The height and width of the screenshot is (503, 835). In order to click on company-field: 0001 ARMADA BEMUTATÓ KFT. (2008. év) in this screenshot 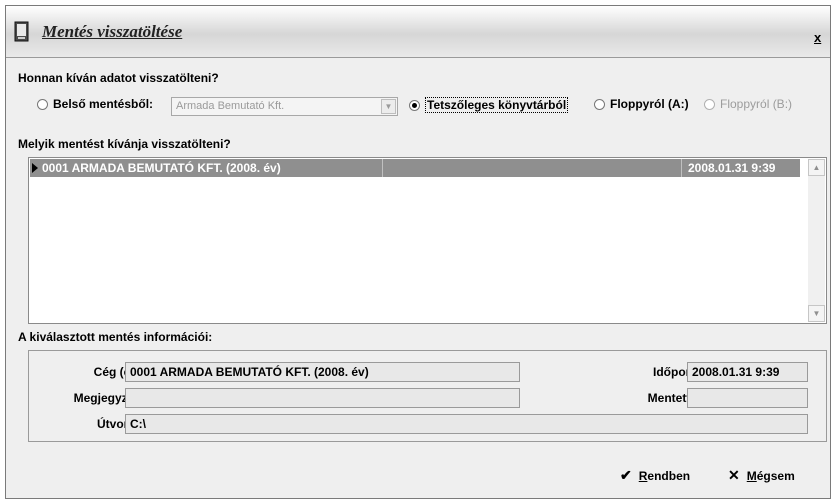, I will do `click(322, 372)`.